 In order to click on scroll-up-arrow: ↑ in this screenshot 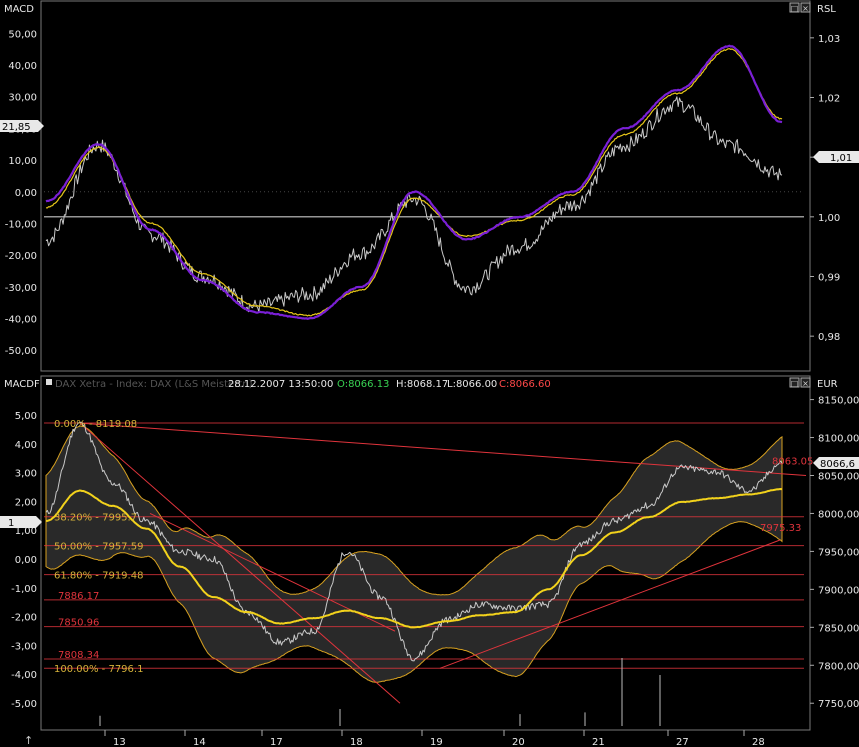, I will do `click(28, 740)`.